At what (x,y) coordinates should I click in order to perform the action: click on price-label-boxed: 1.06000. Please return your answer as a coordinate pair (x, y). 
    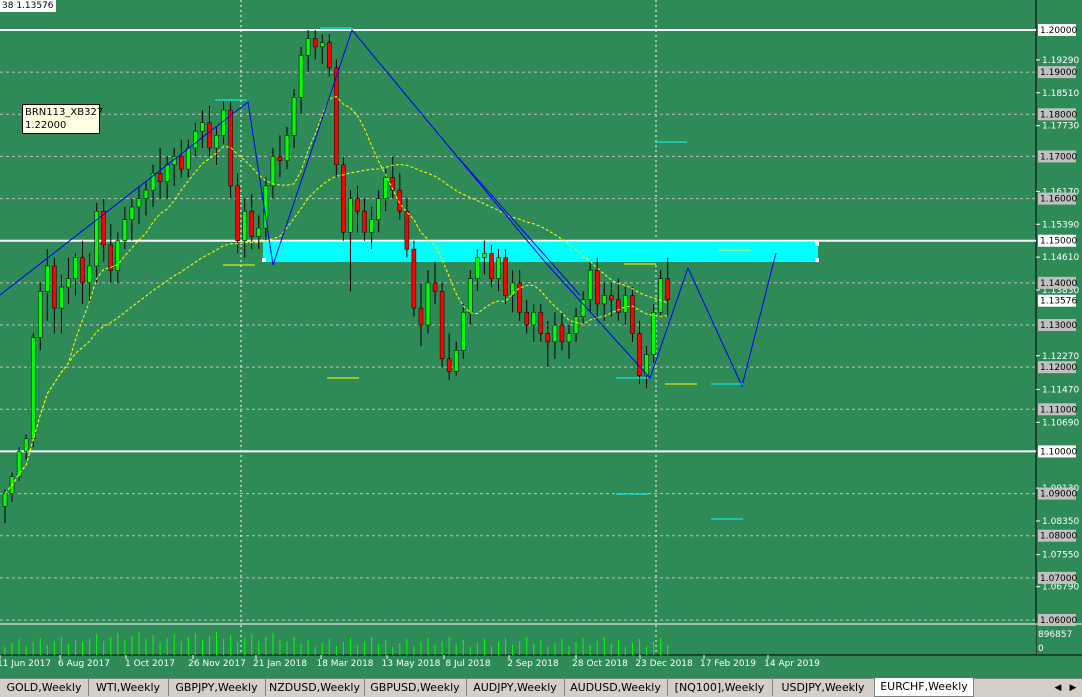
    Looking at the image, I should click on (1058, 621).